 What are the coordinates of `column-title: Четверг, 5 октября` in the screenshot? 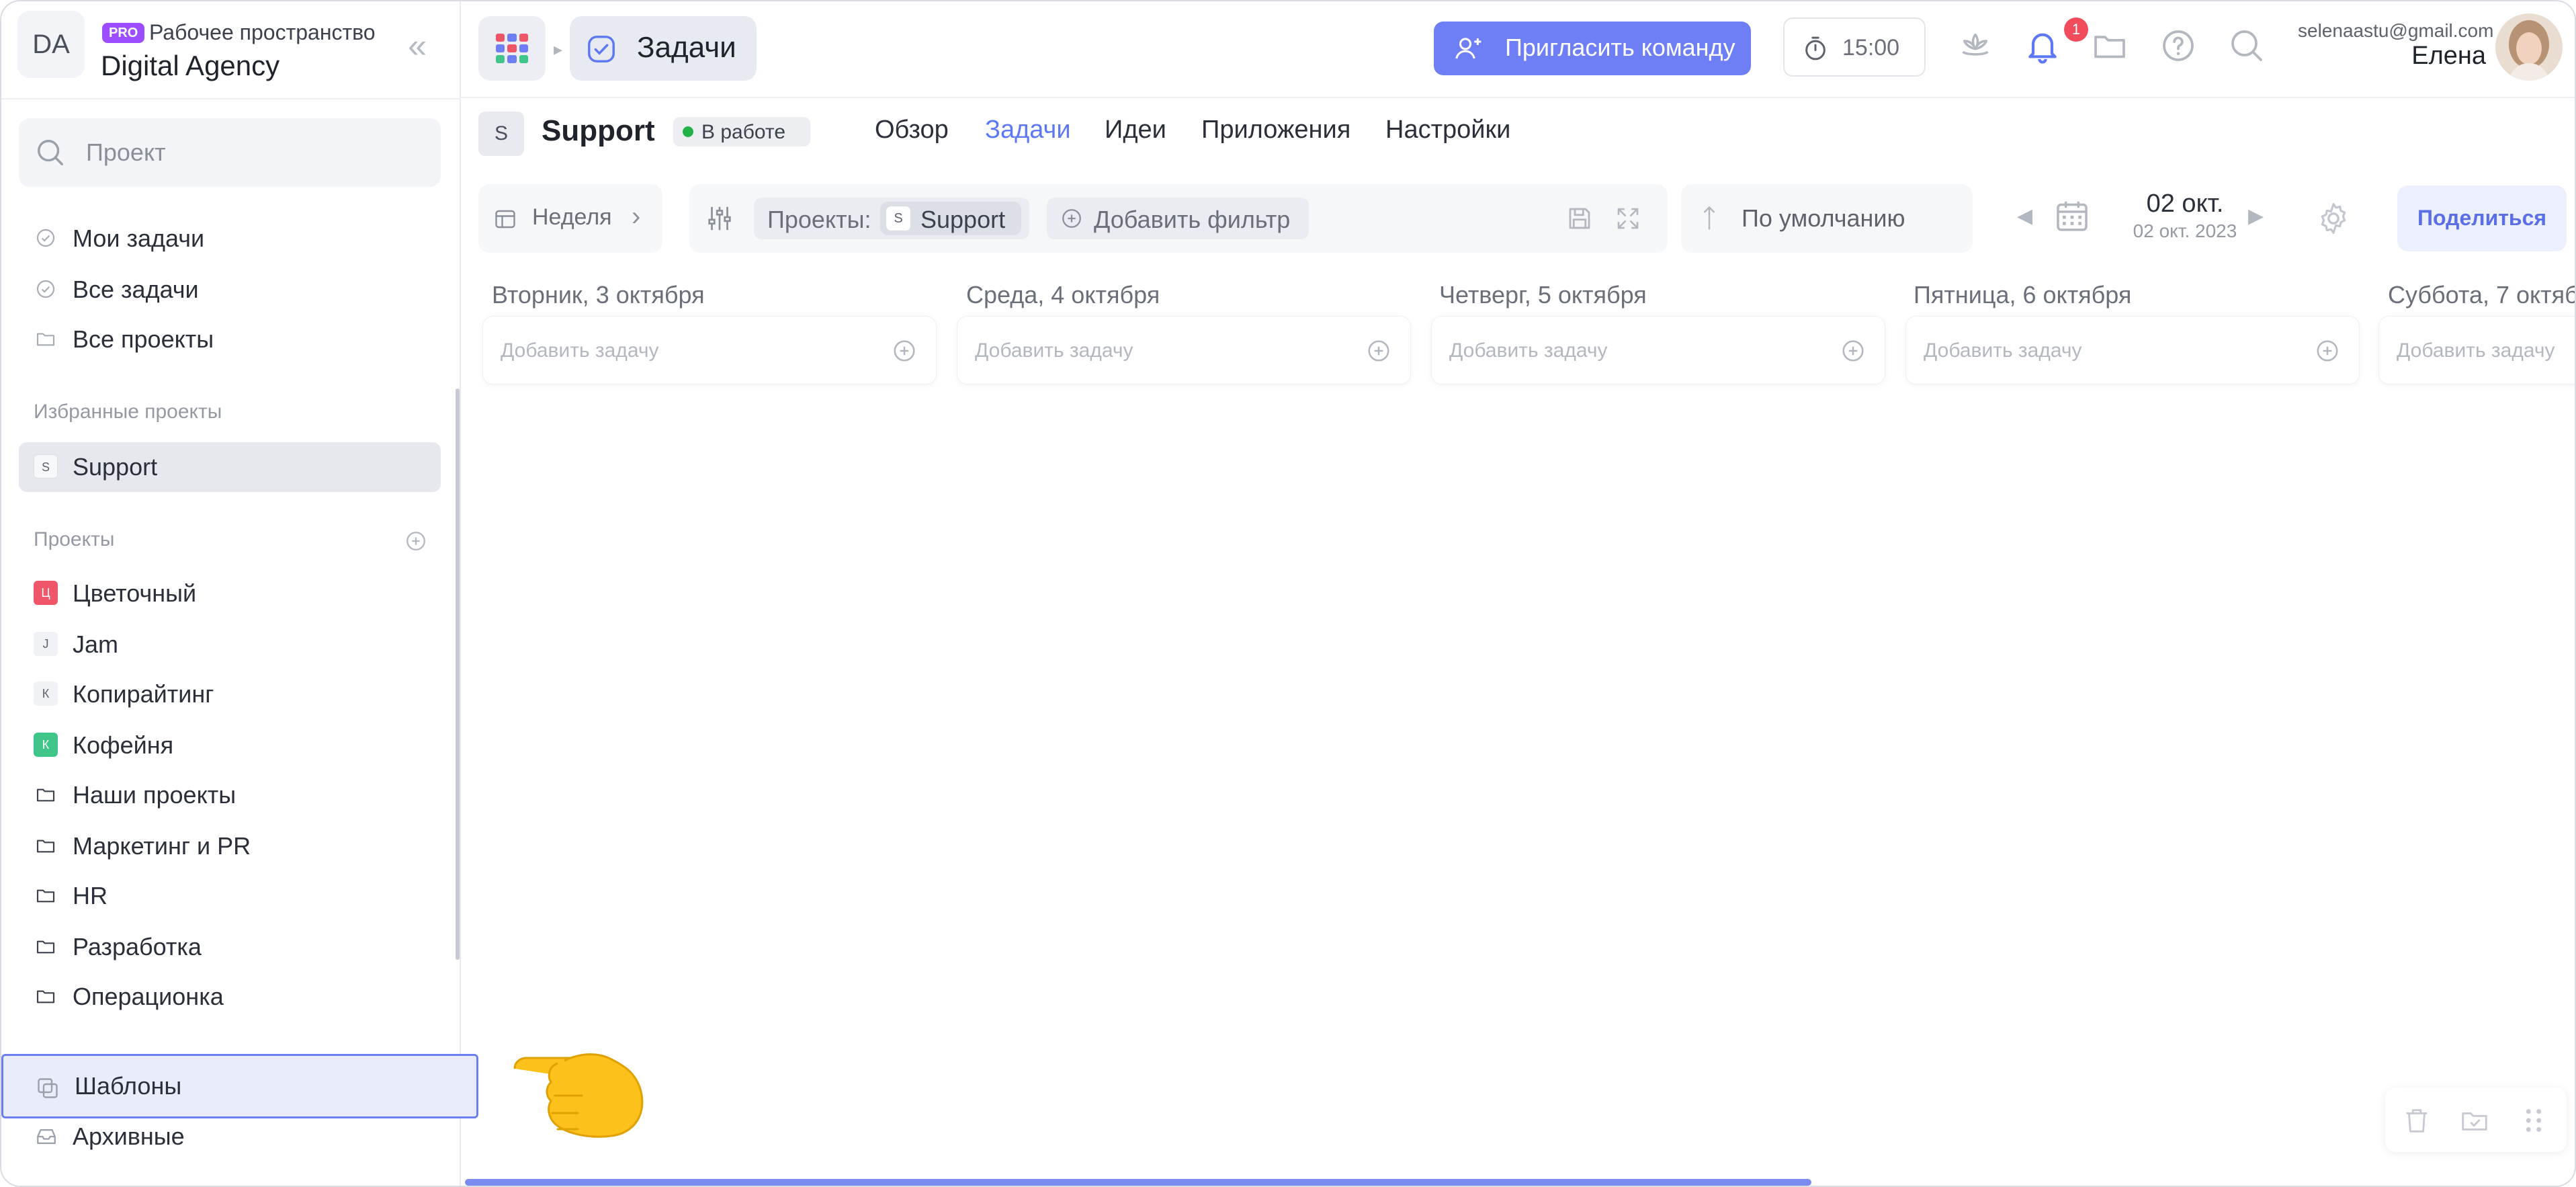 It's located at (1543, 295).